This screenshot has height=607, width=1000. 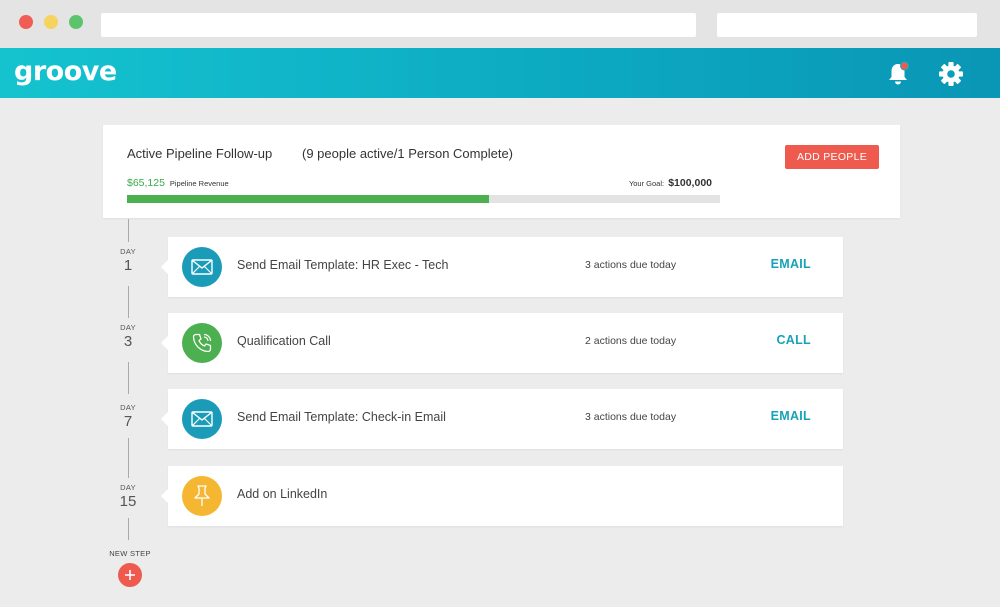 I want to click on pin-icon, so click(x=202, y=496).